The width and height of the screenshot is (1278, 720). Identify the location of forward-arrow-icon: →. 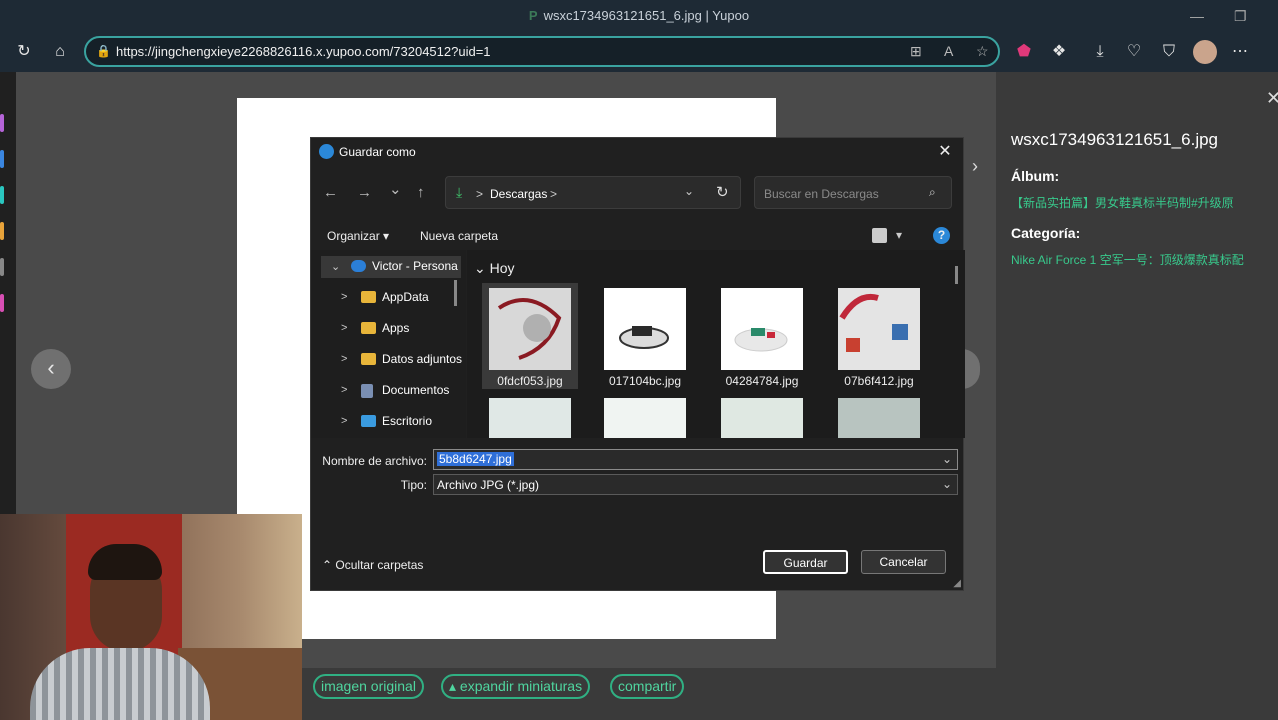
(364, 192).